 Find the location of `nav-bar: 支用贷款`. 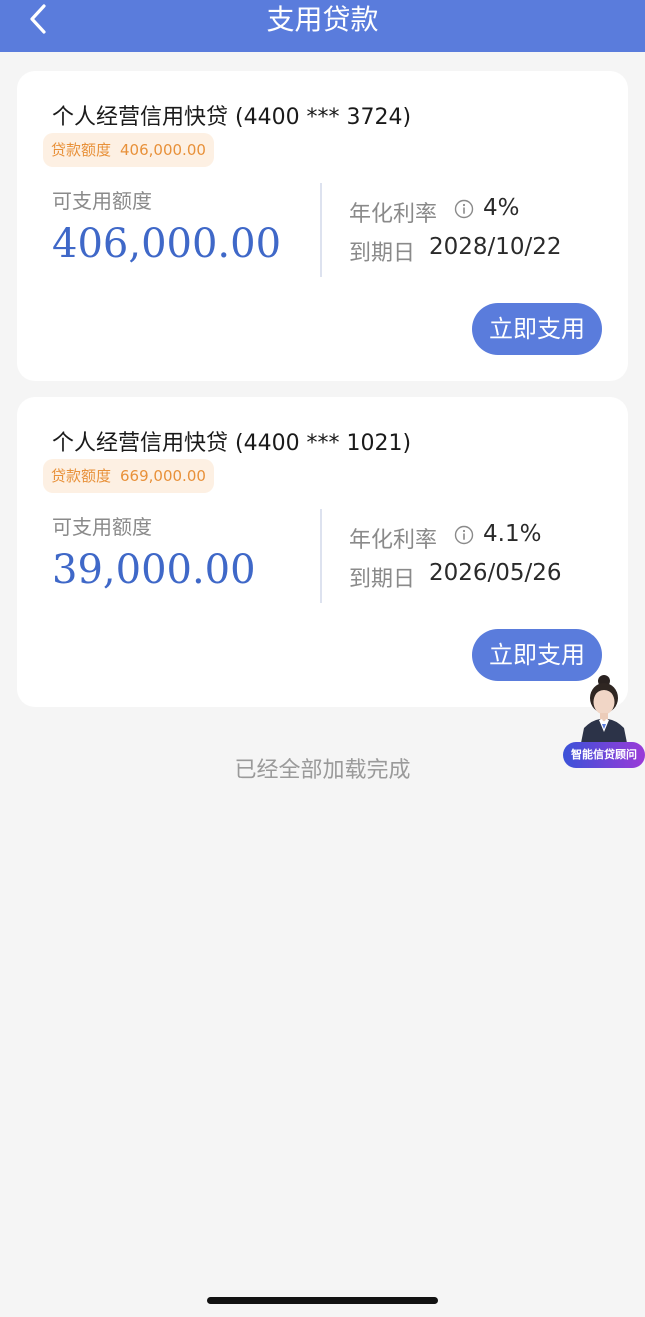

nav-bar: 支用贷款 is located at coordinates (322, 26).